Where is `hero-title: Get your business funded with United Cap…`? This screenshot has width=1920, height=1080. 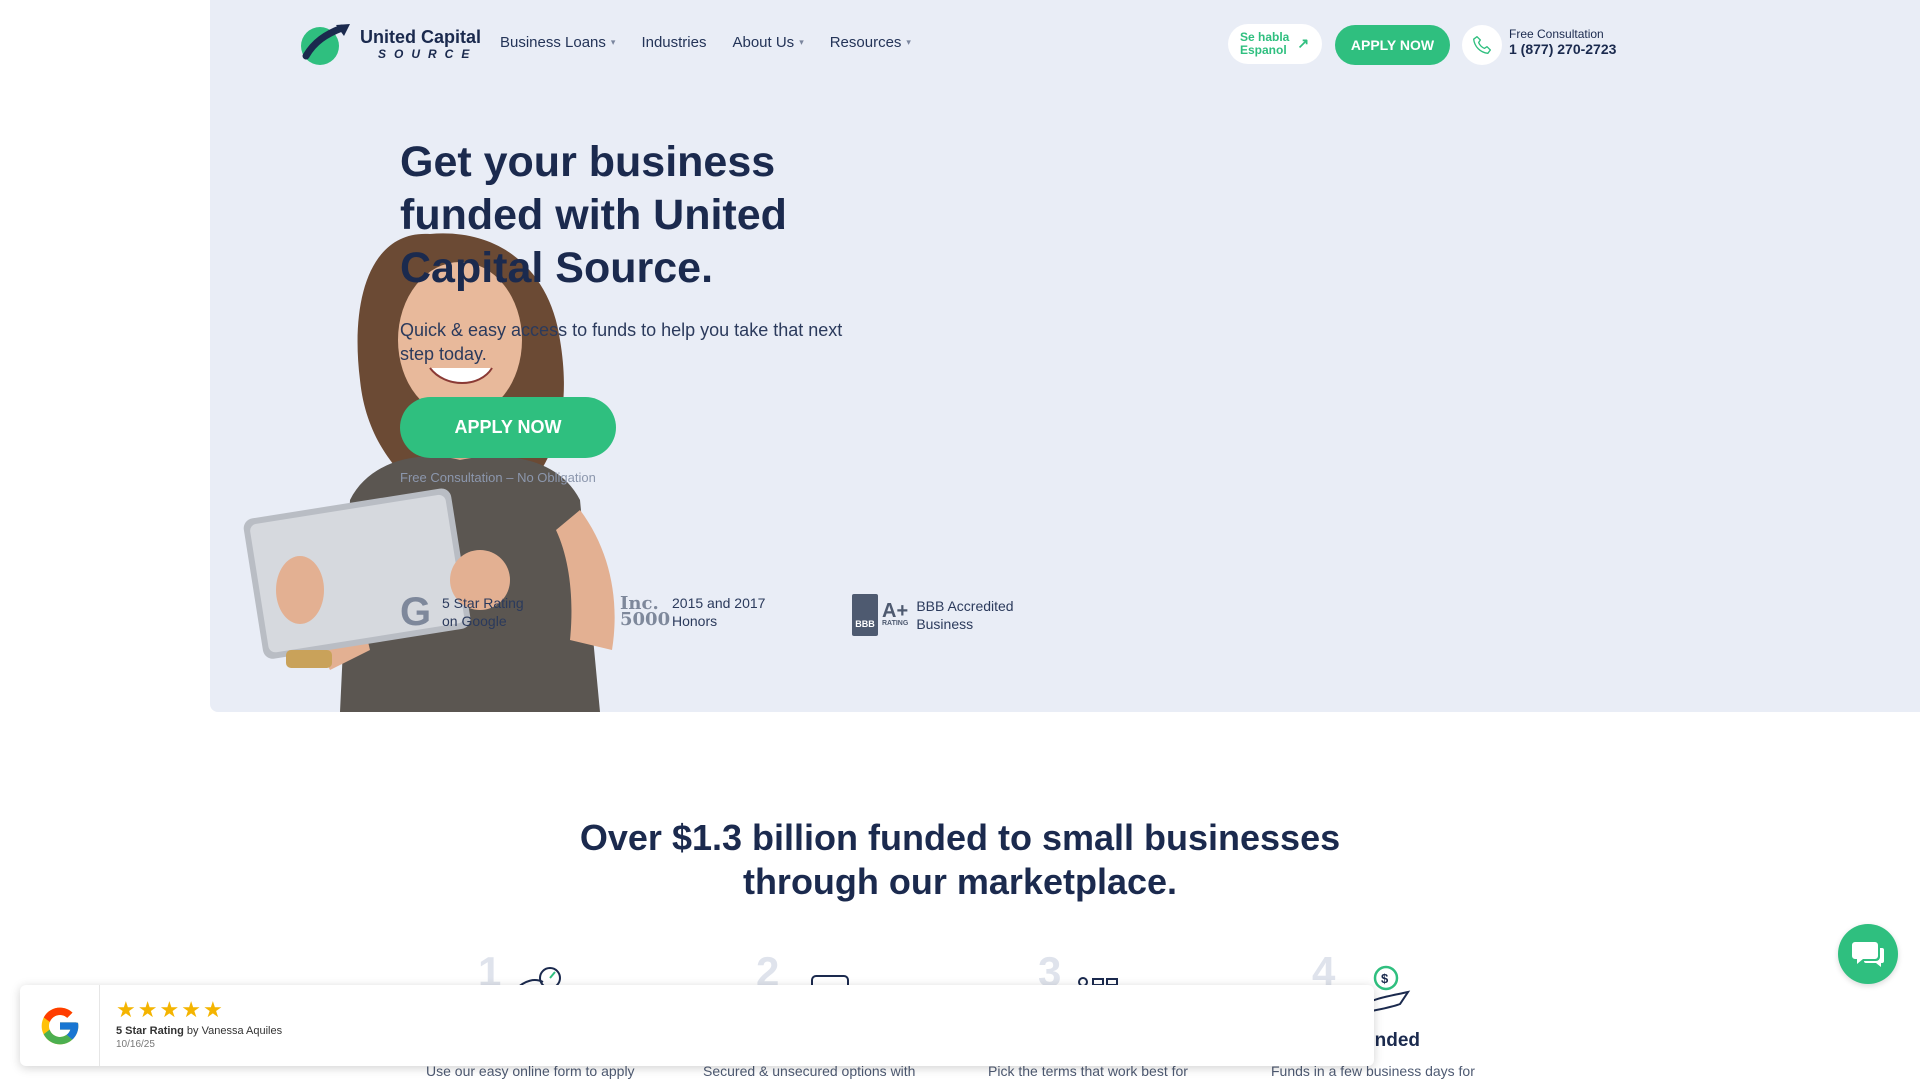 hero-title: Get your business funded with United Cap… is located at coordinates (593, 215).